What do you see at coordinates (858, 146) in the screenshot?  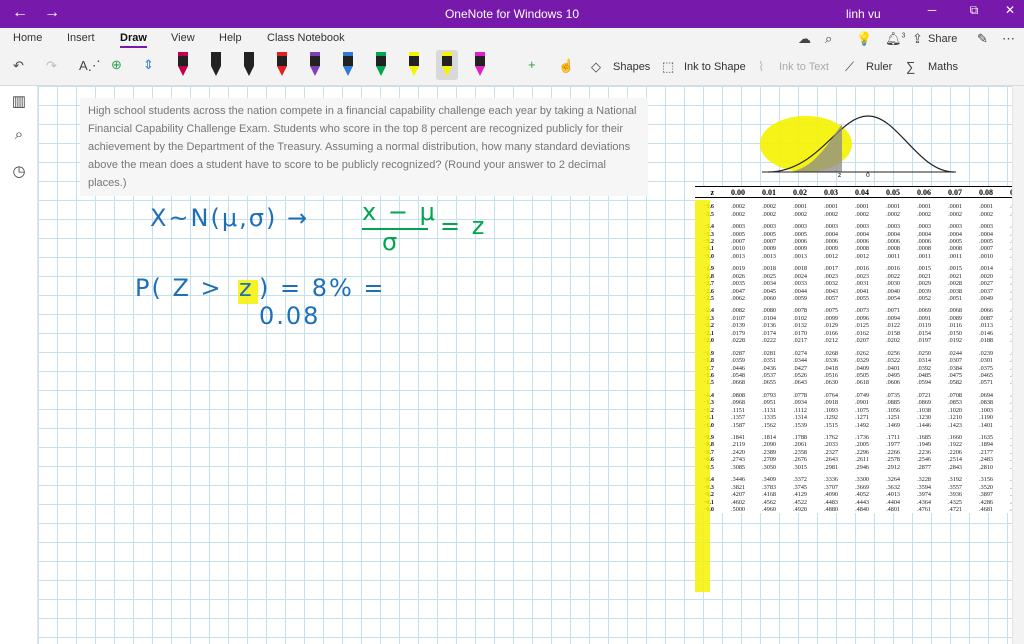 I see `normal-curve-image: z 0` at bounding box center [858, 146].